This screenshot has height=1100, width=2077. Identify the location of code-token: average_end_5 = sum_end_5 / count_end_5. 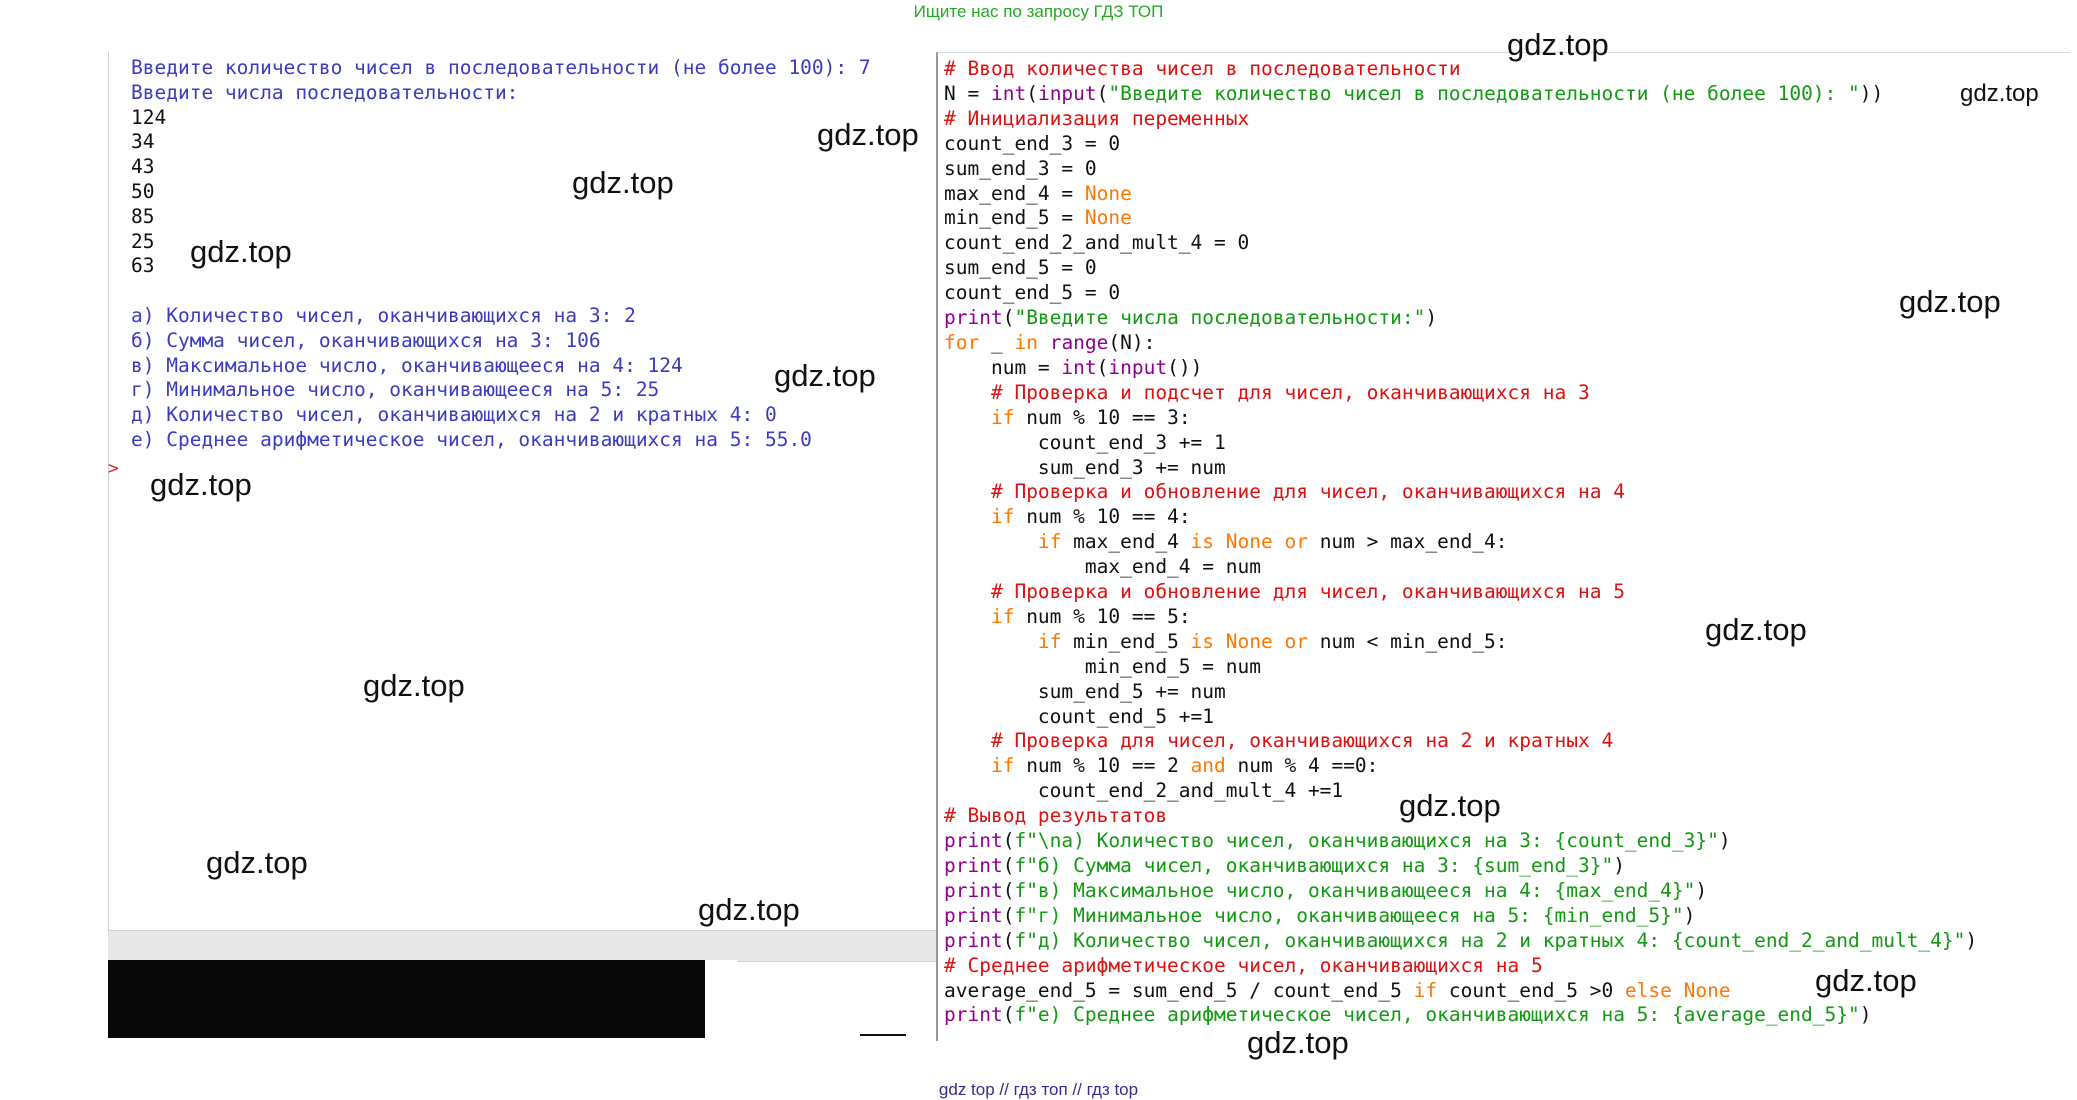
(1179, 990).